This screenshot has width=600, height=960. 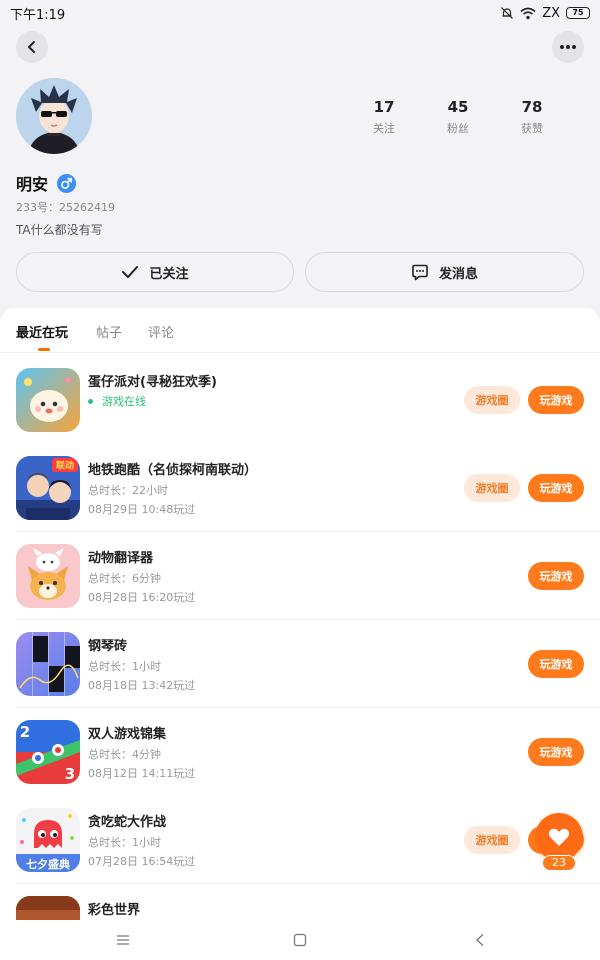 What do you see at coordinates (559, 863) in the screenshot?
I see `like-count-badge: 23` at bounding box center [559, 863].